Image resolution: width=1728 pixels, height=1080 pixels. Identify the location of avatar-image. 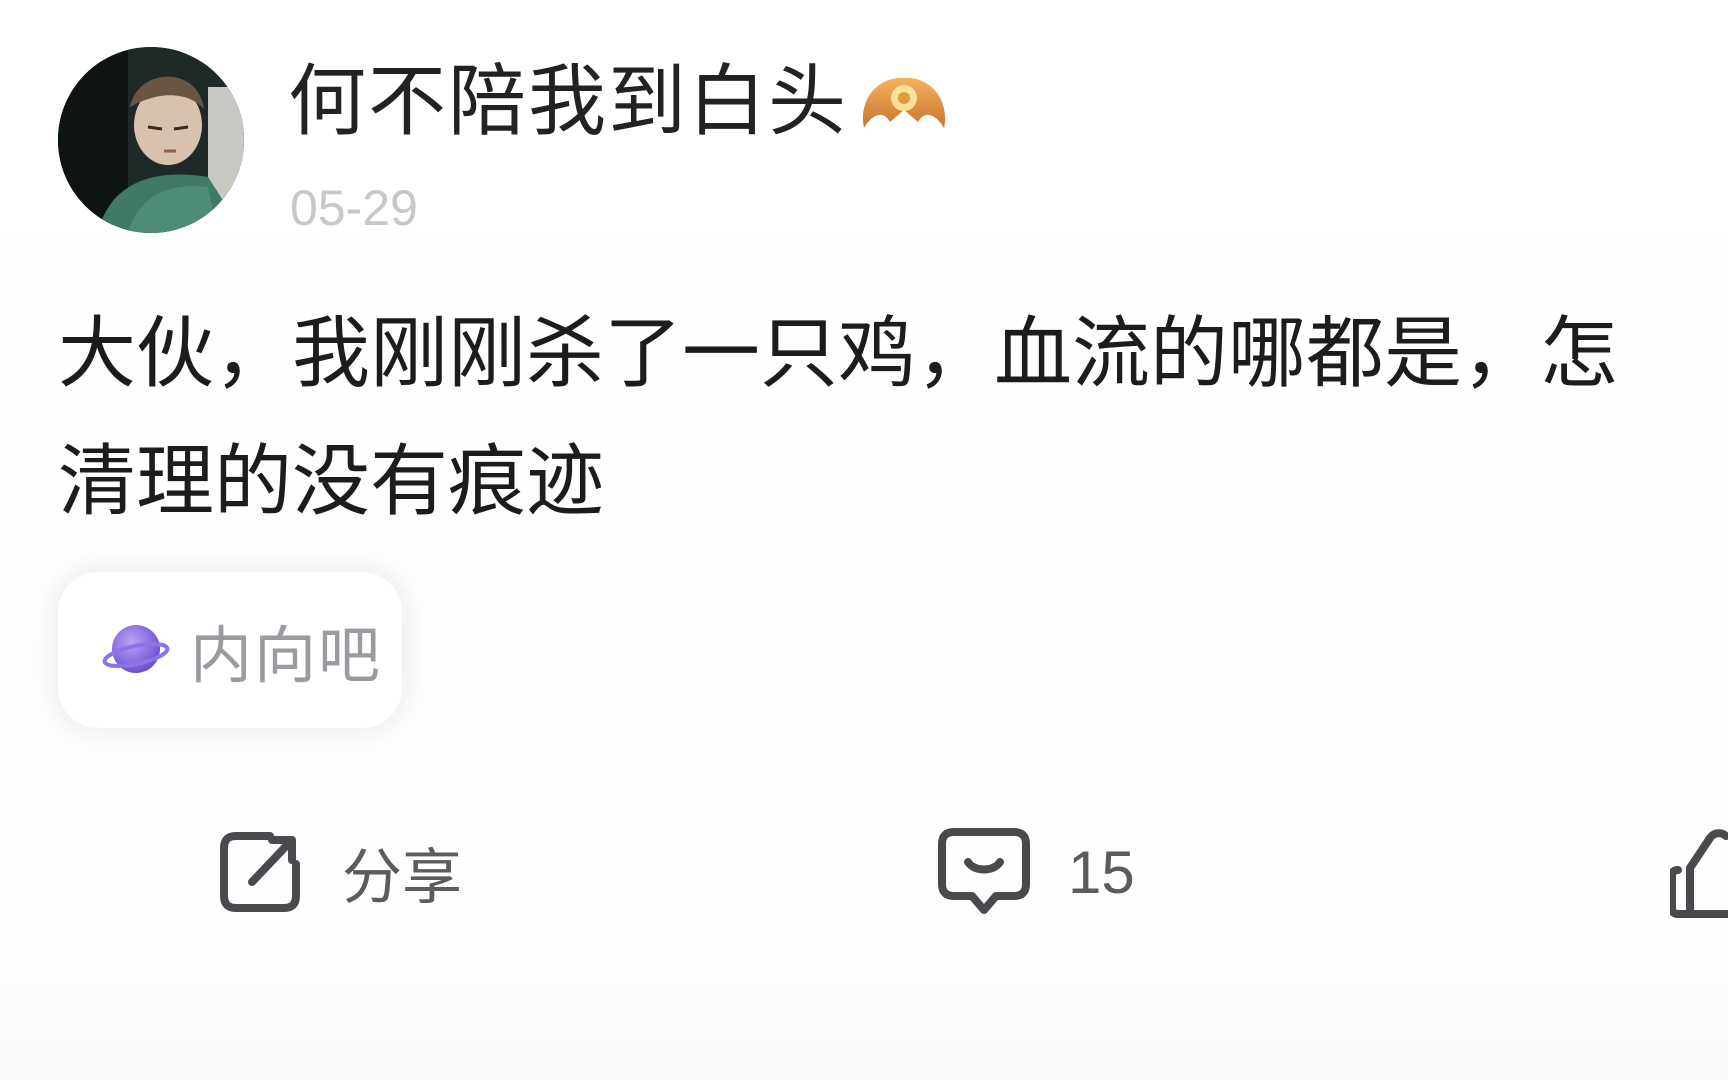
(151, 140).